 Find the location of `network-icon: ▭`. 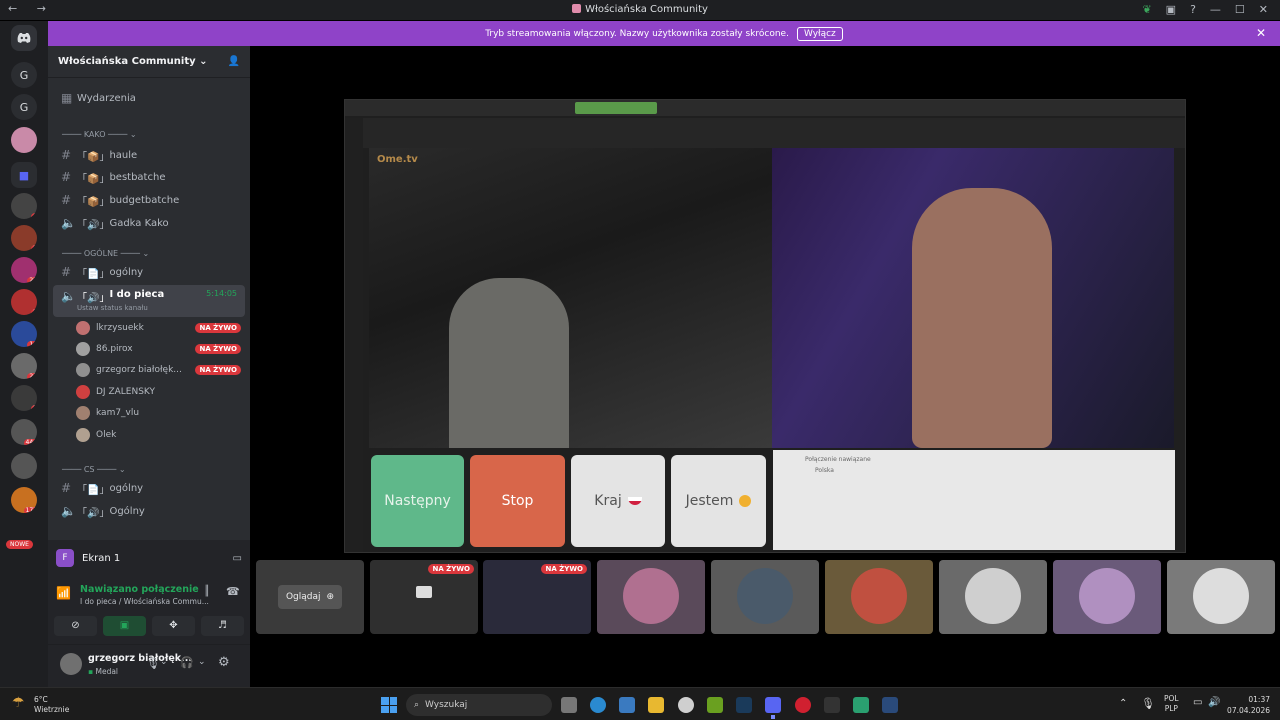

network-icon: ▭ is located at coordinates (1197, 702).